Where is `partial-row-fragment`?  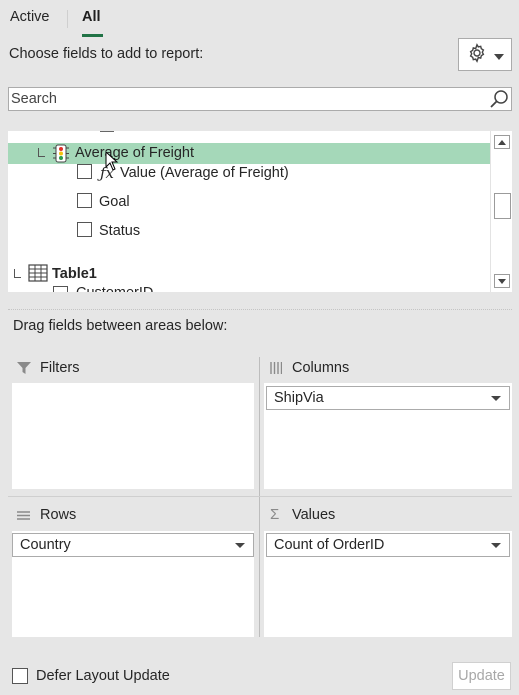 partial-row-fragment is located at coordinates (107, 131).